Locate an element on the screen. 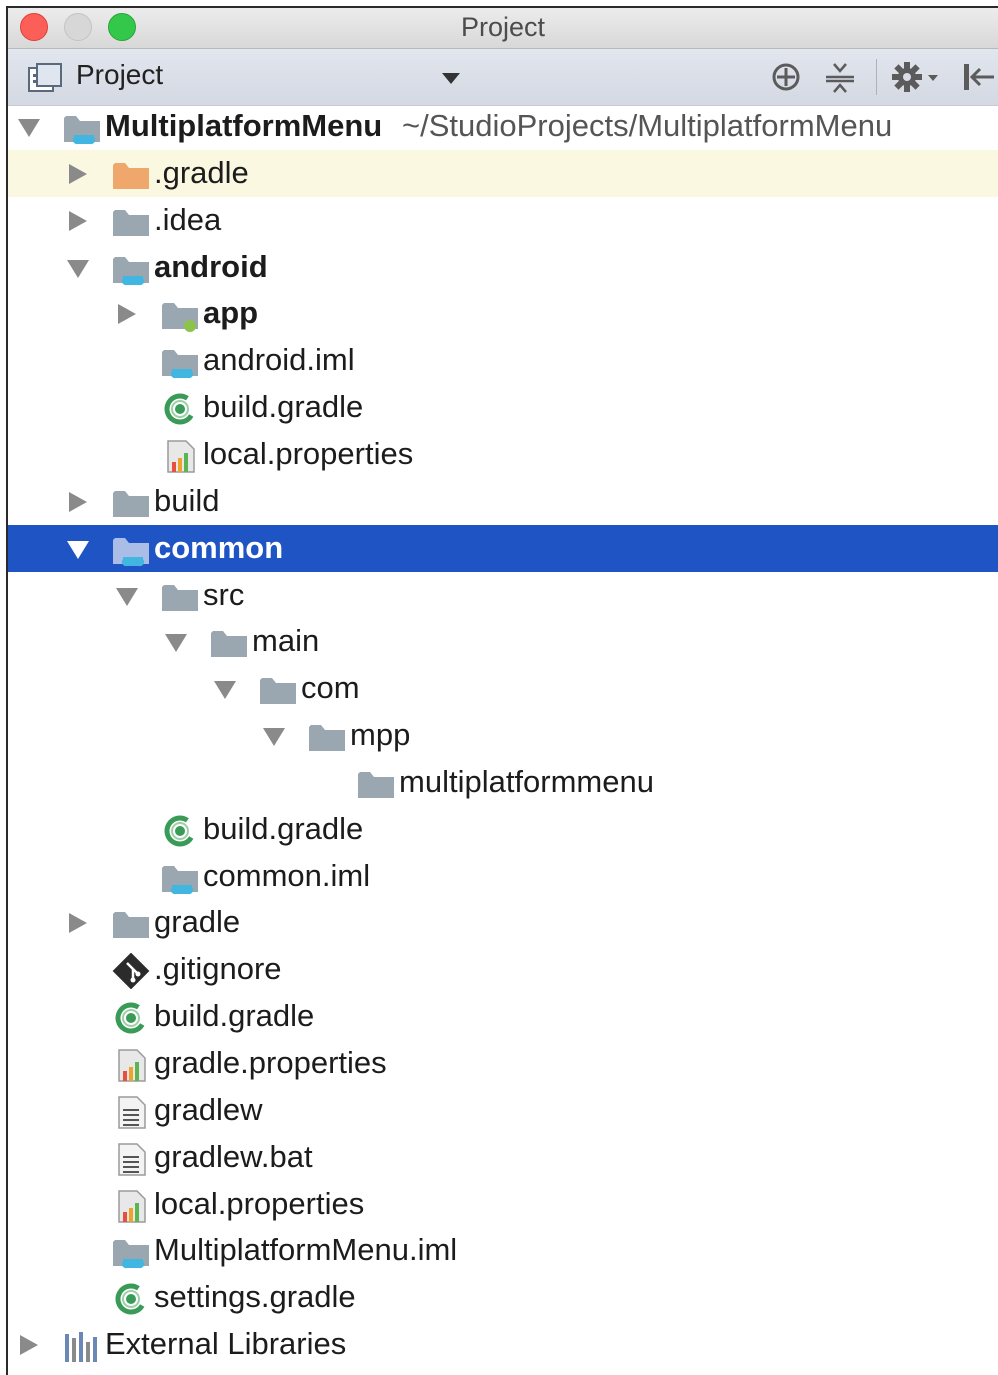 The width and height of the screenshot is (998, 1375). tree-row-gitignore: .gitignore is located at coordinates (503, 969).